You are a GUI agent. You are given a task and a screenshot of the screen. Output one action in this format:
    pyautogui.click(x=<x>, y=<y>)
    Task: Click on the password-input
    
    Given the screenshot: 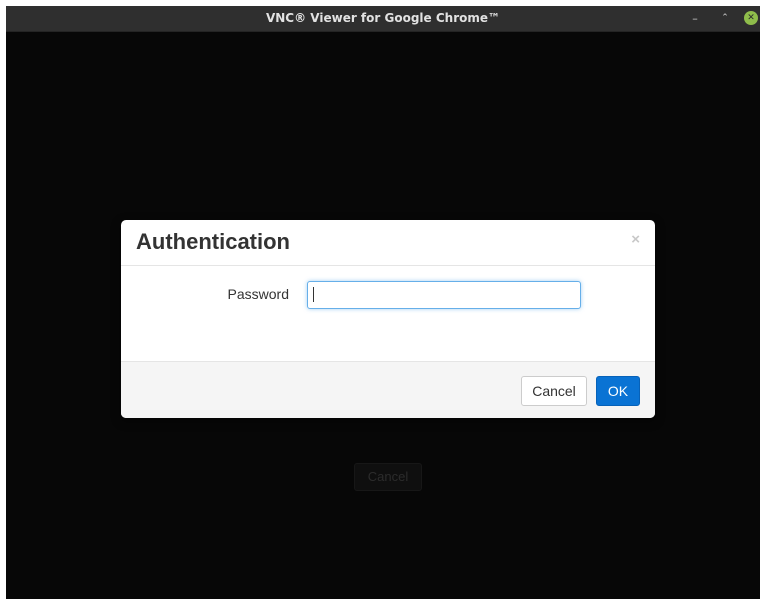 What is the action you would take?
    pyautogui.click(x=444, y=295)
    